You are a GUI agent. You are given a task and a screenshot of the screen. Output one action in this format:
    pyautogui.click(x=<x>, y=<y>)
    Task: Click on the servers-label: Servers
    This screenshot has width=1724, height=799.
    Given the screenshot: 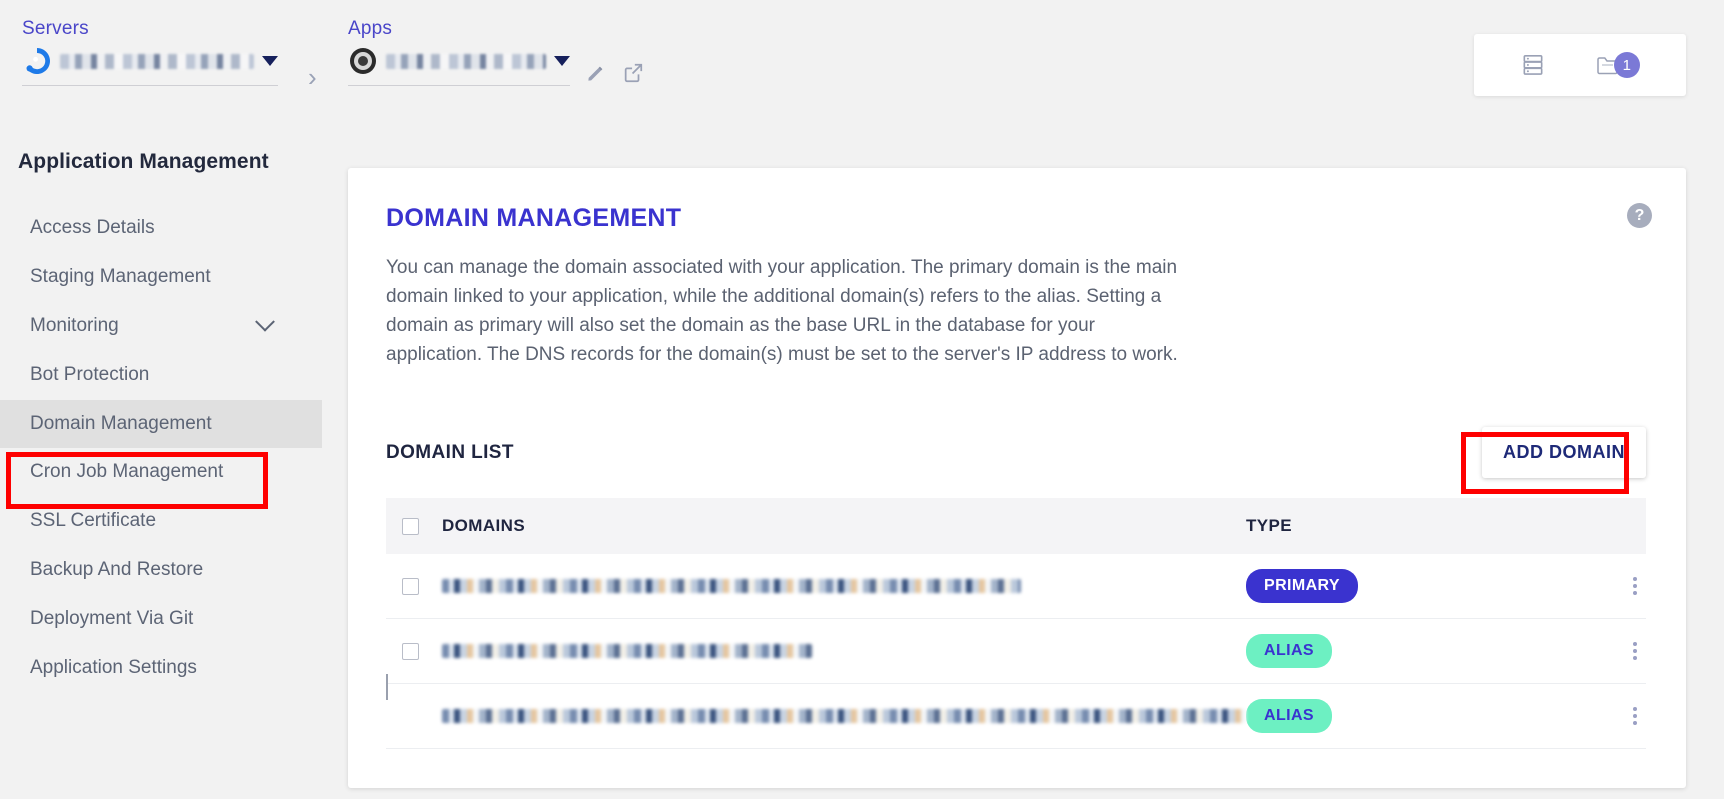 What is the action you would take?
    pyautogui.click(x=55, y=28)
    